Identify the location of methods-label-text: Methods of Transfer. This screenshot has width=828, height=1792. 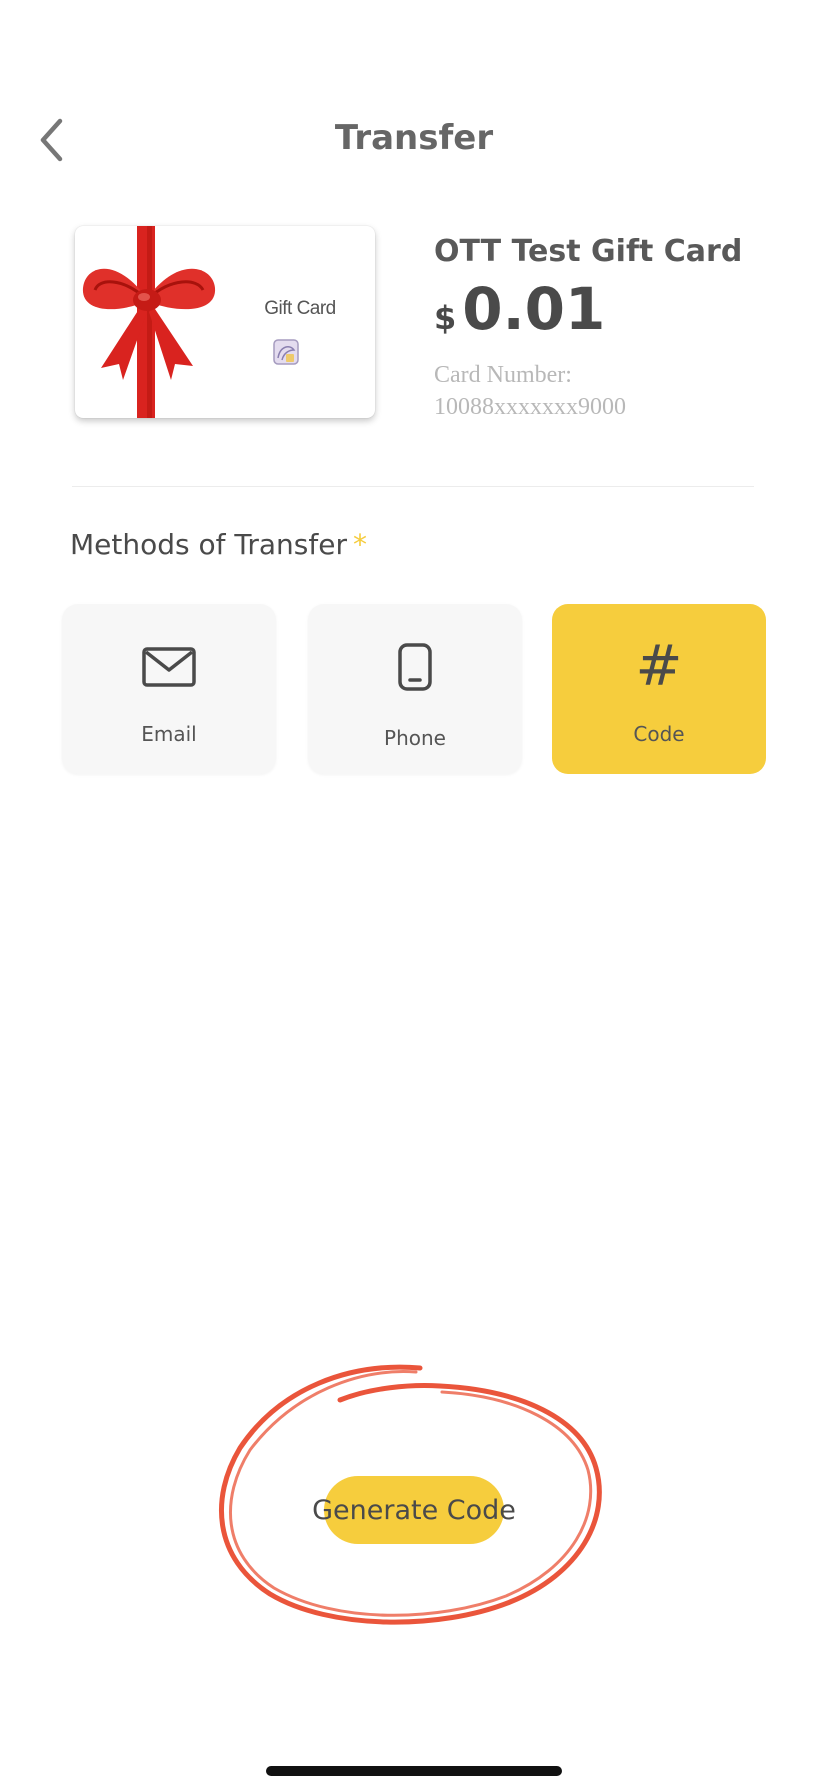
(208, 544).